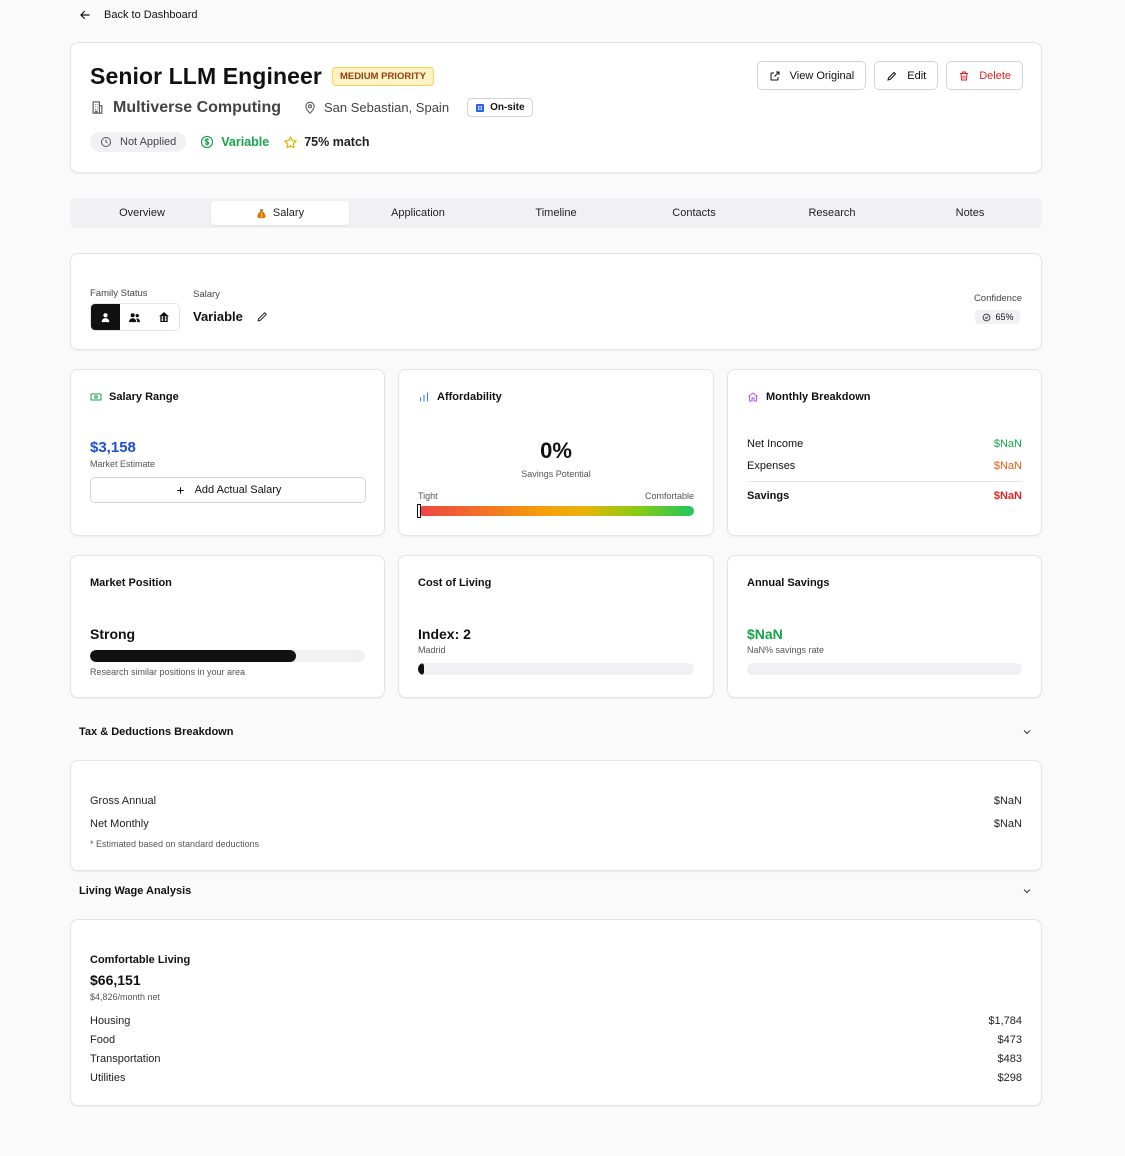  I want to click on check-circle-icon, so click(987, 317).